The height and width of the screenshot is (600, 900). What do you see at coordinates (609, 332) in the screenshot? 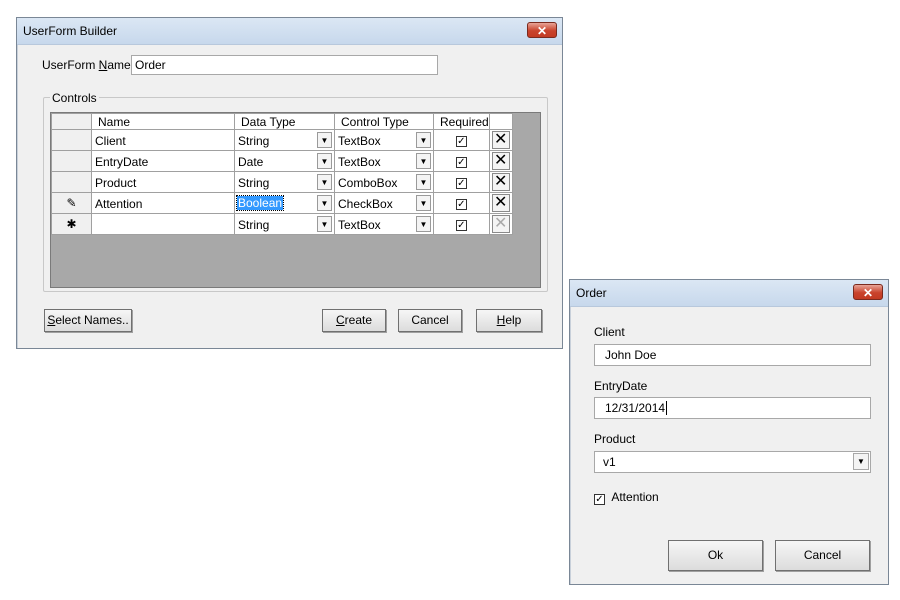
I see `client-label: Client` at bounding box center [609, 332].